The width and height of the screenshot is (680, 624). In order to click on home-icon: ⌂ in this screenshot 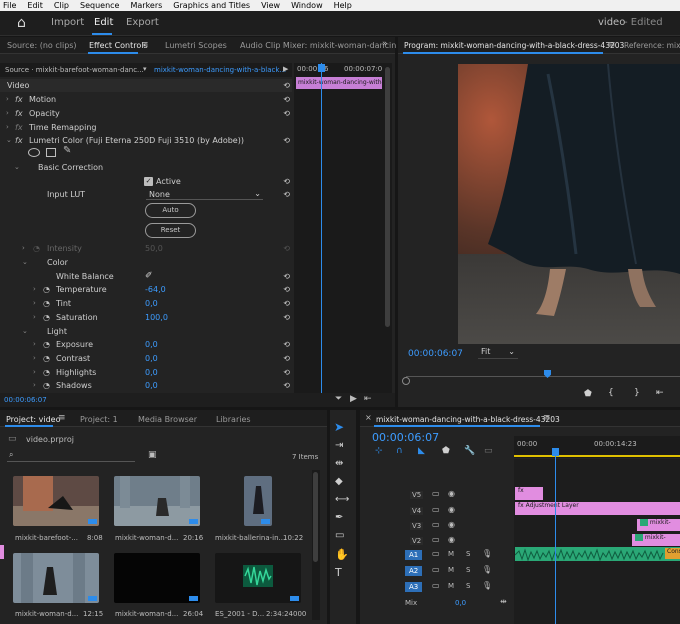, I will do `click(21, 23)`.